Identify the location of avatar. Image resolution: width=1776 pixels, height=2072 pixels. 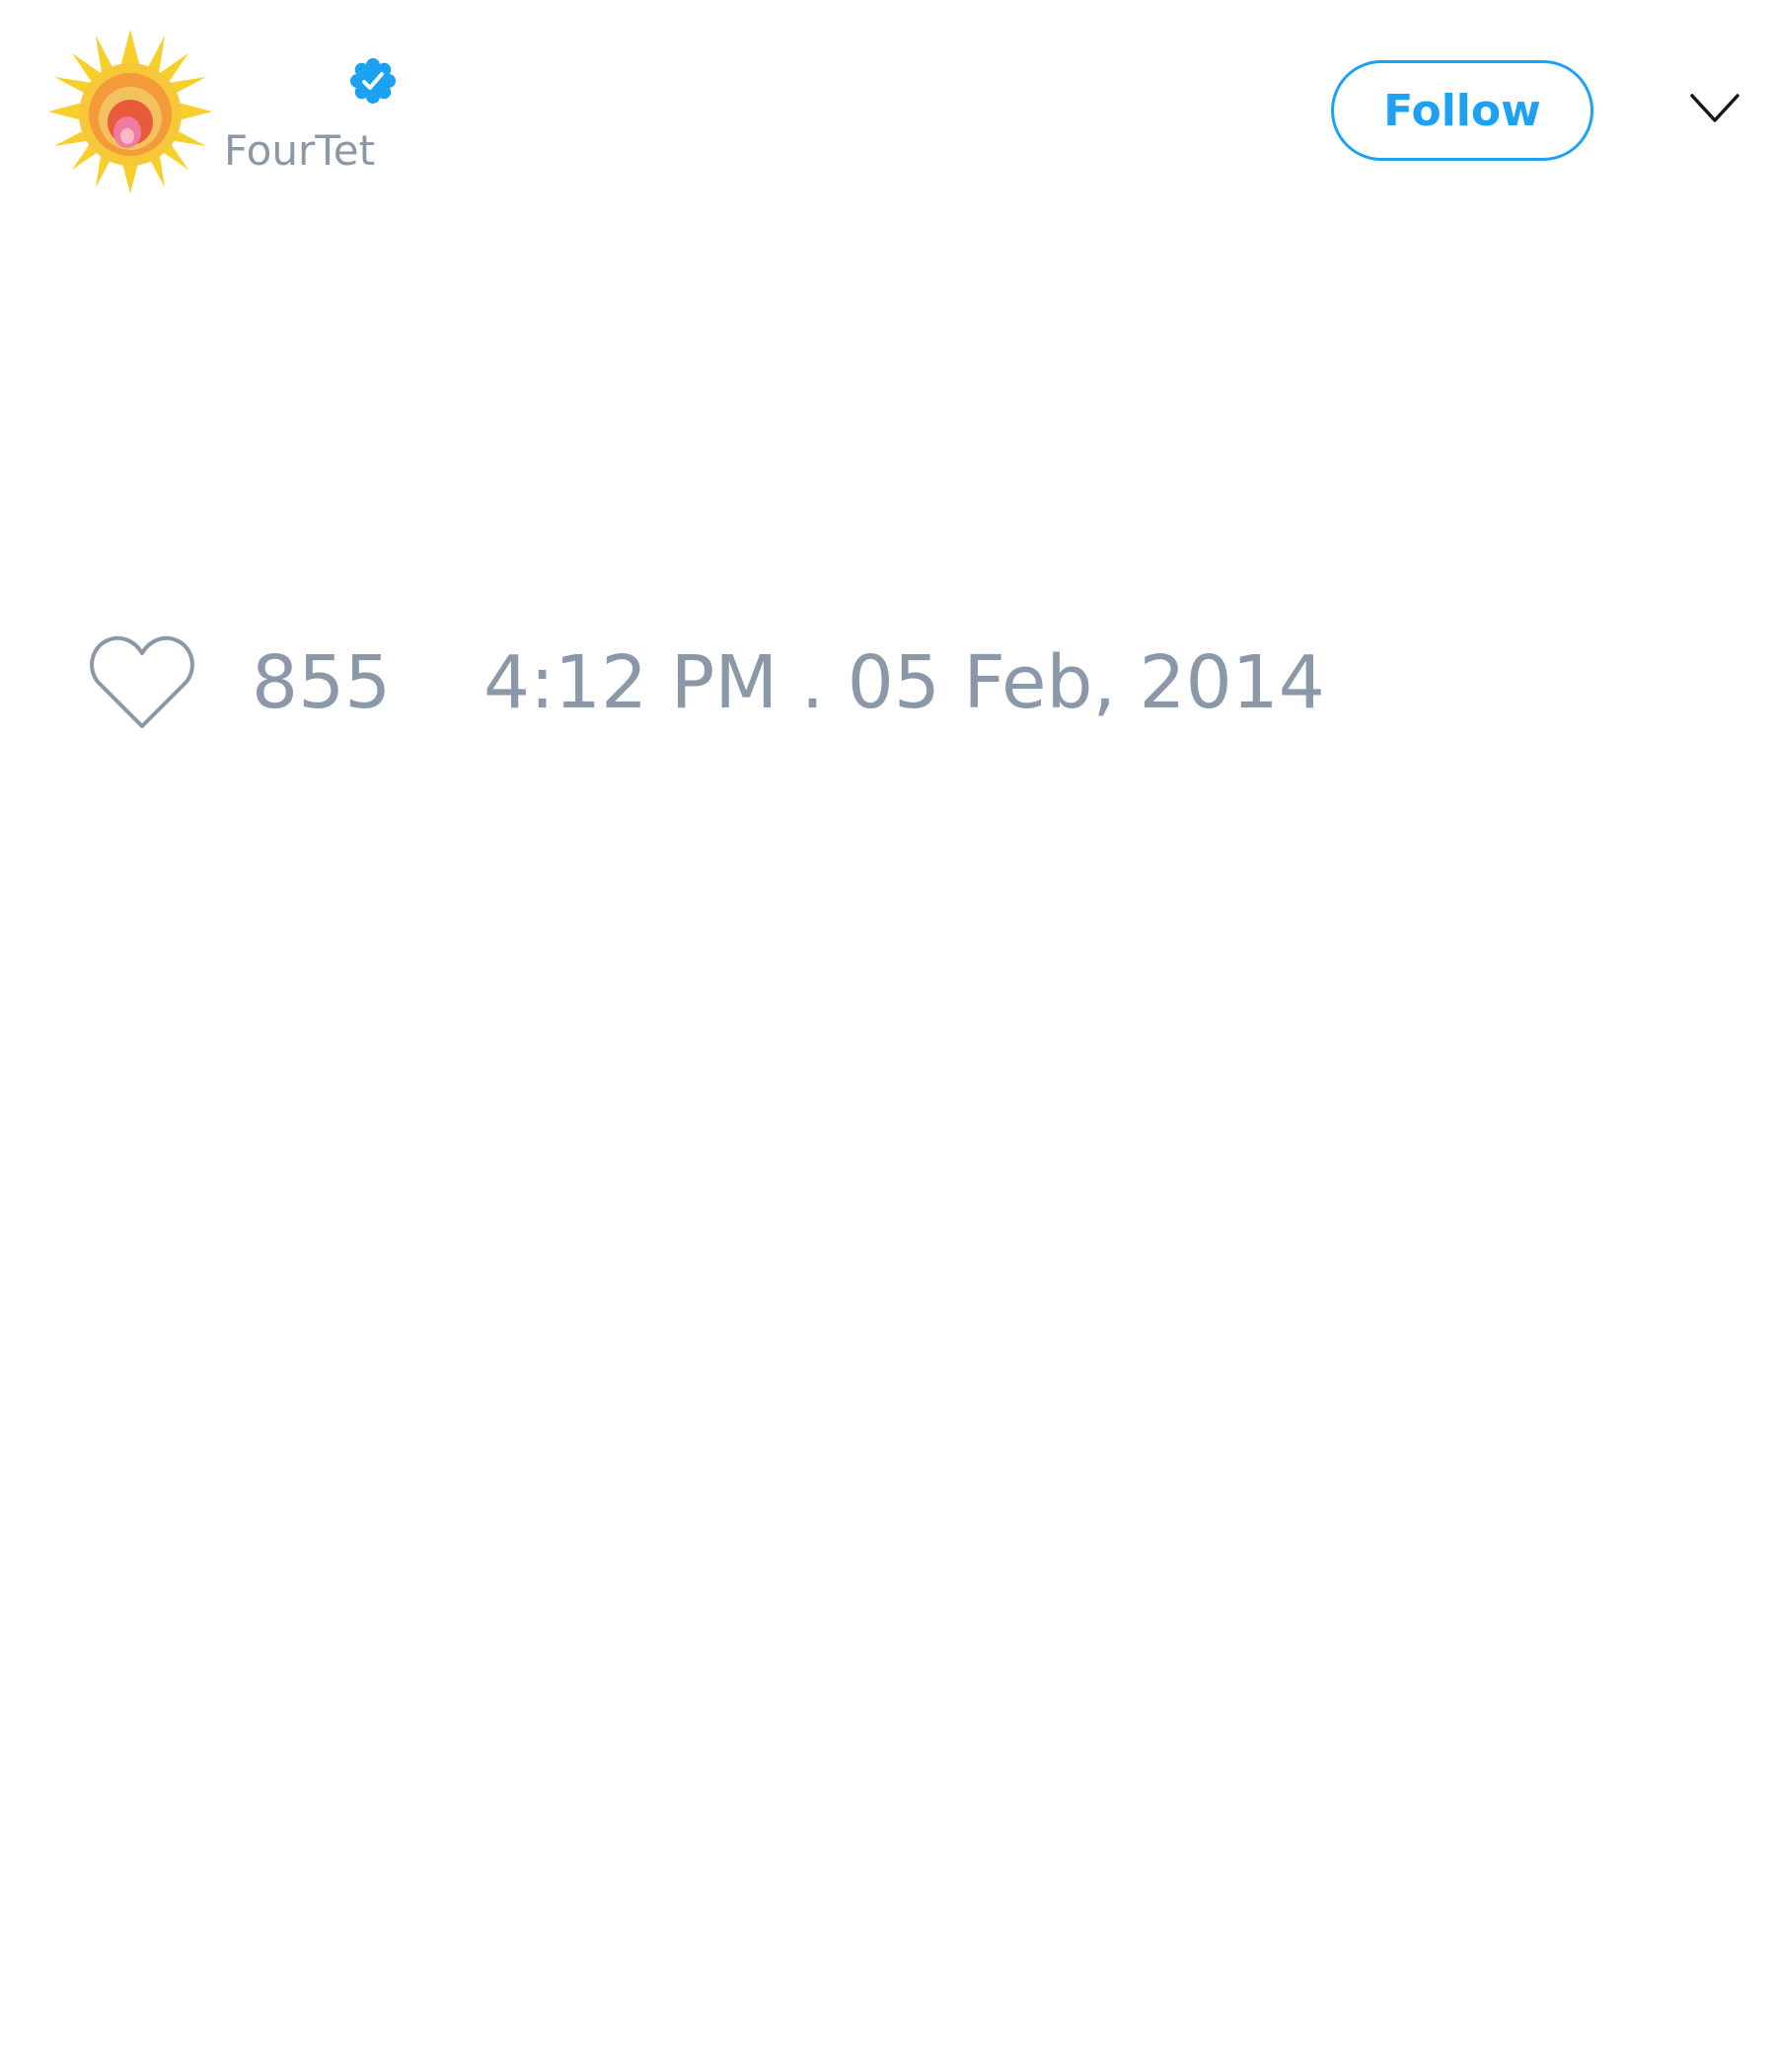
(130, 112).